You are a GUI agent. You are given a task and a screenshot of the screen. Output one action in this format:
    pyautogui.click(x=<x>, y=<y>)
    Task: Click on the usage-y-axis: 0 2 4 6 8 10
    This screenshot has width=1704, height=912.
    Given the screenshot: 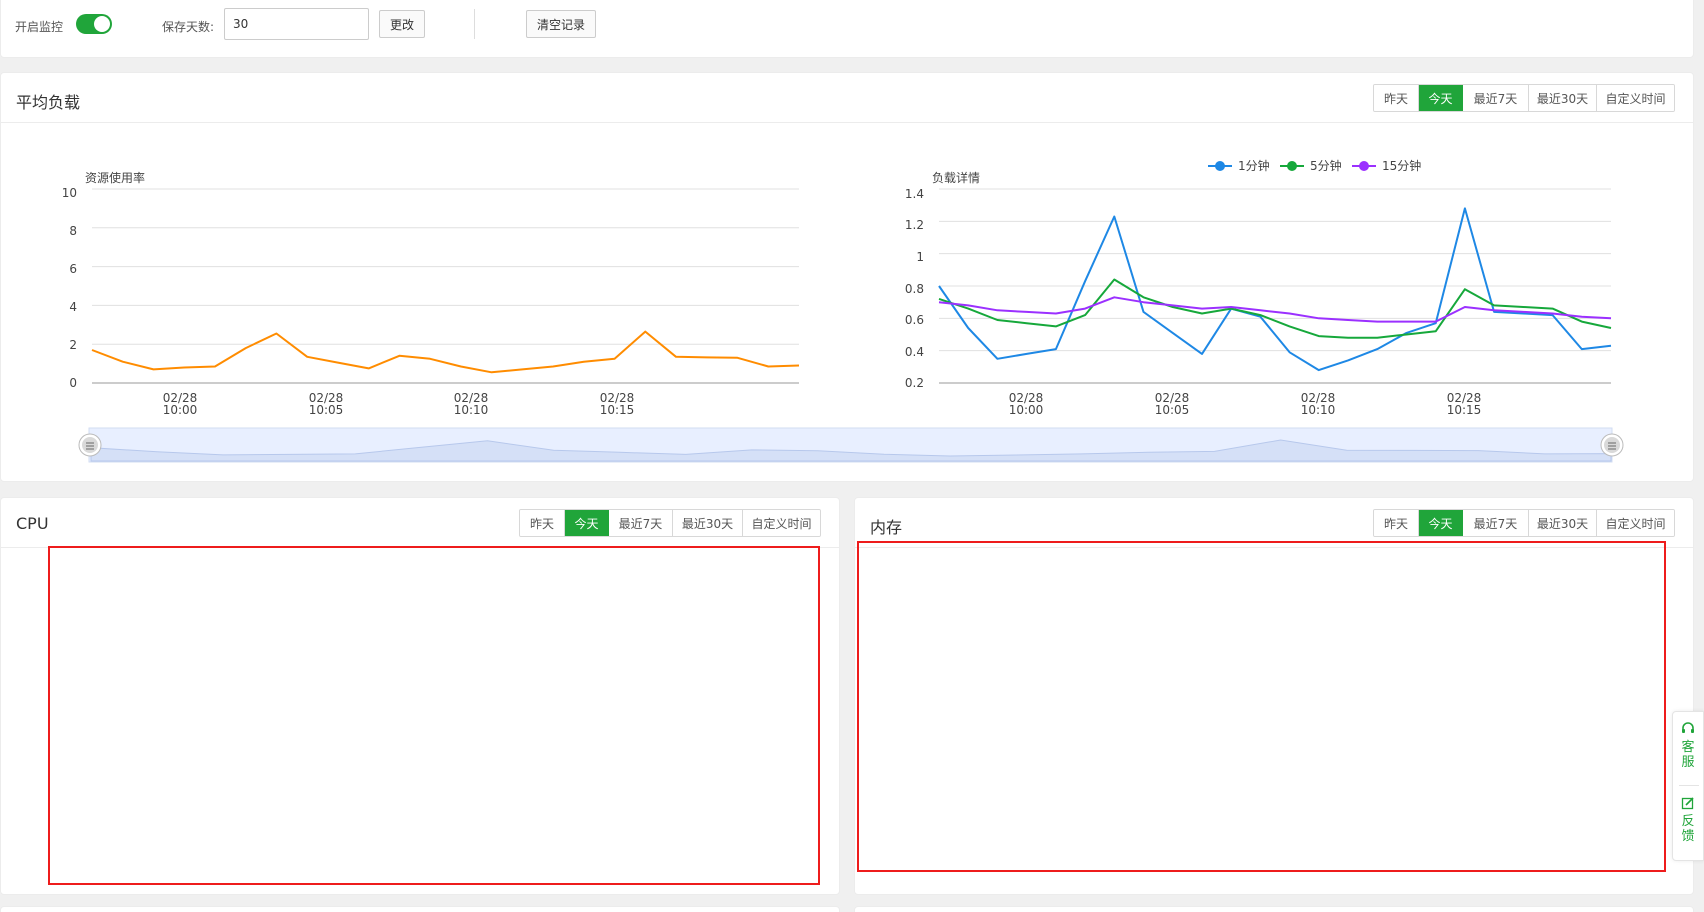 What is the action you would take?
    pyautogui.click(x=69, y=288)
    